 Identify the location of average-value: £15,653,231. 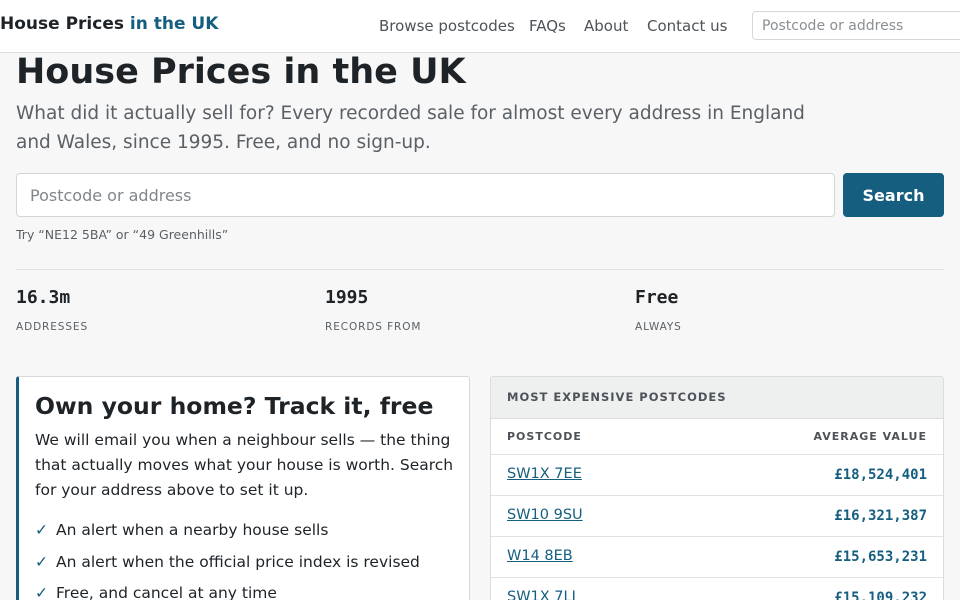
(880, 557).